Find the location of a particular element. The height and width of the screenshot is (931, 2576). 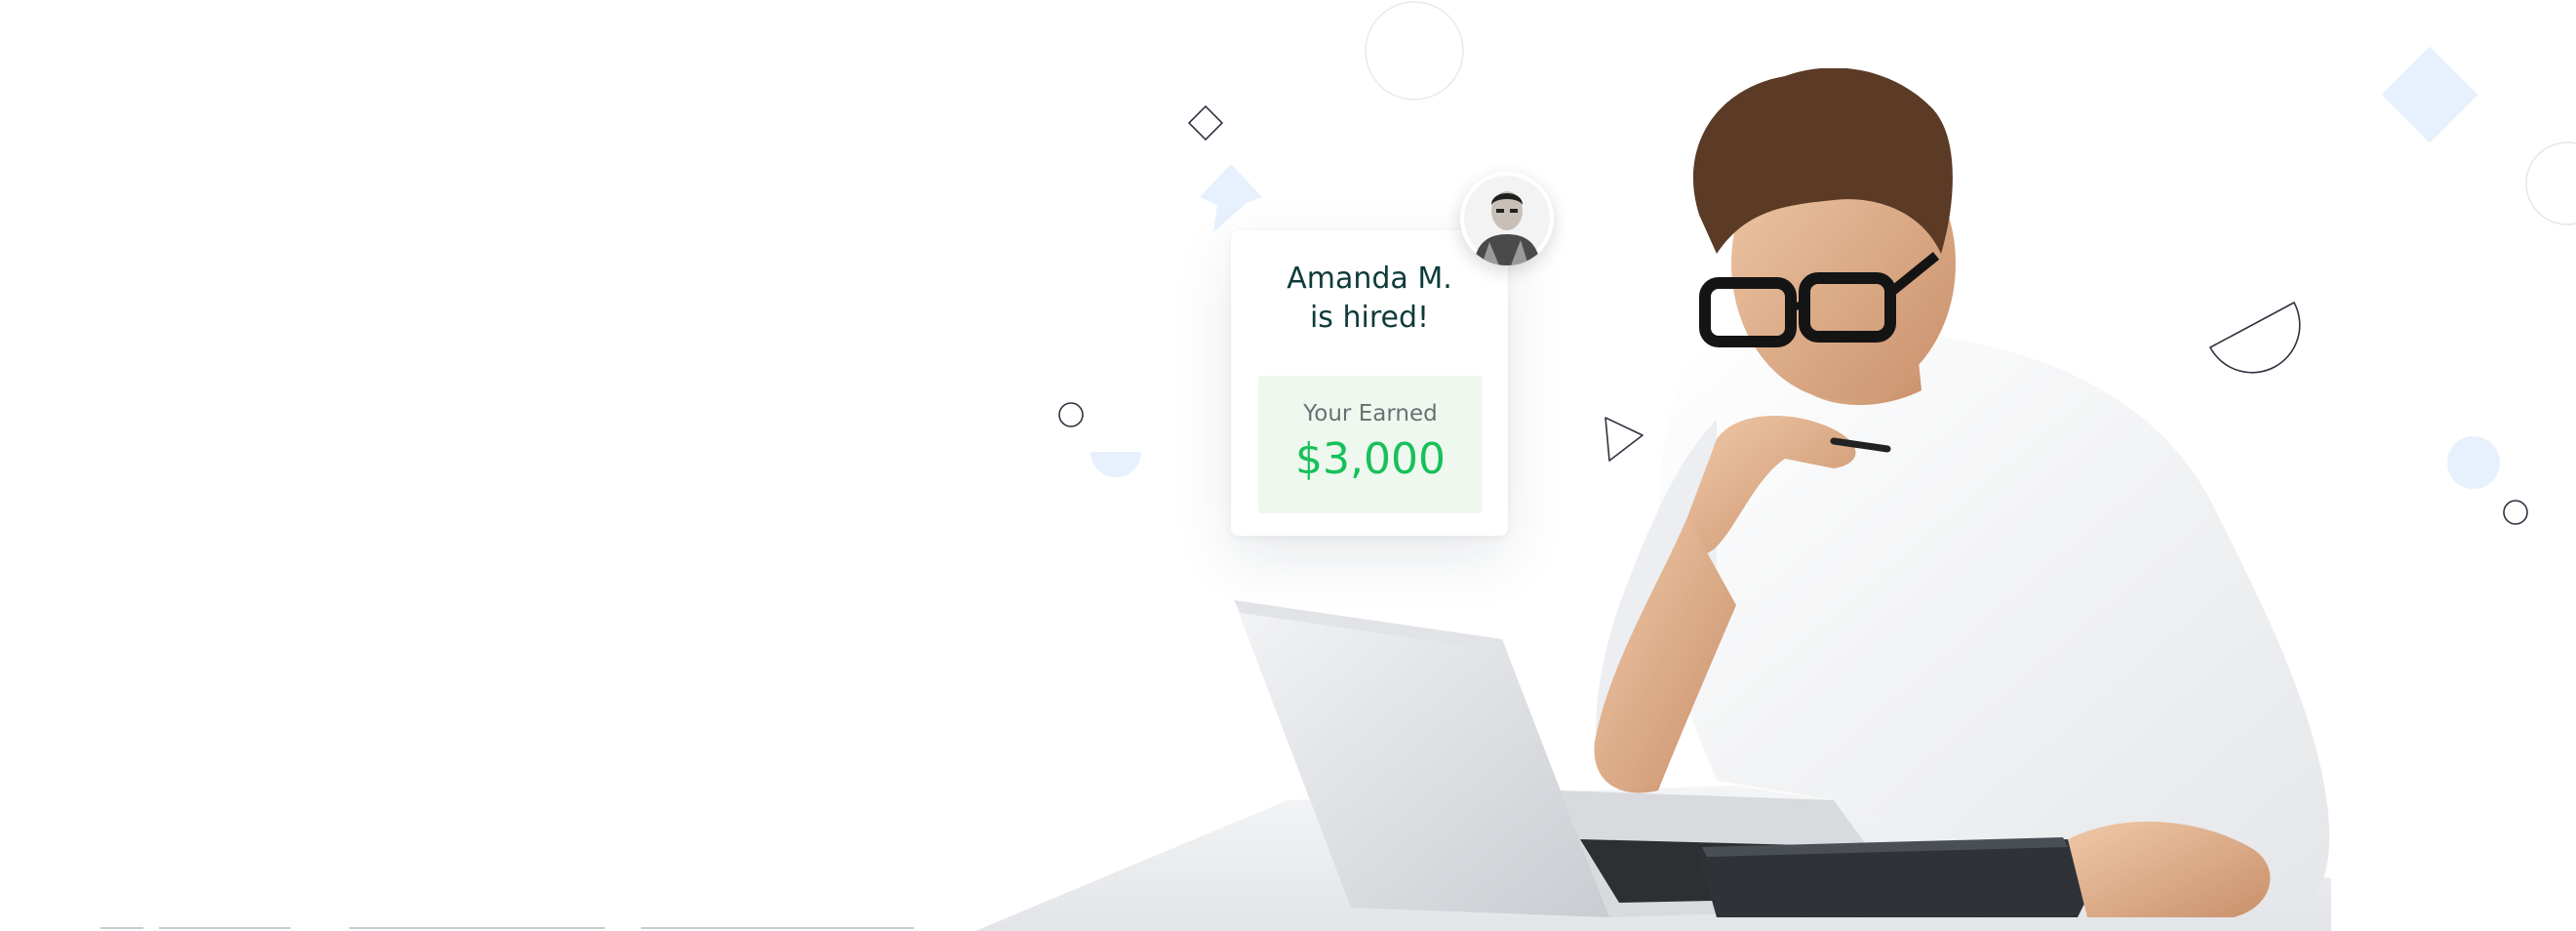

earned-box: Your Earned $3,000 is located at coordinates (1370, 445).